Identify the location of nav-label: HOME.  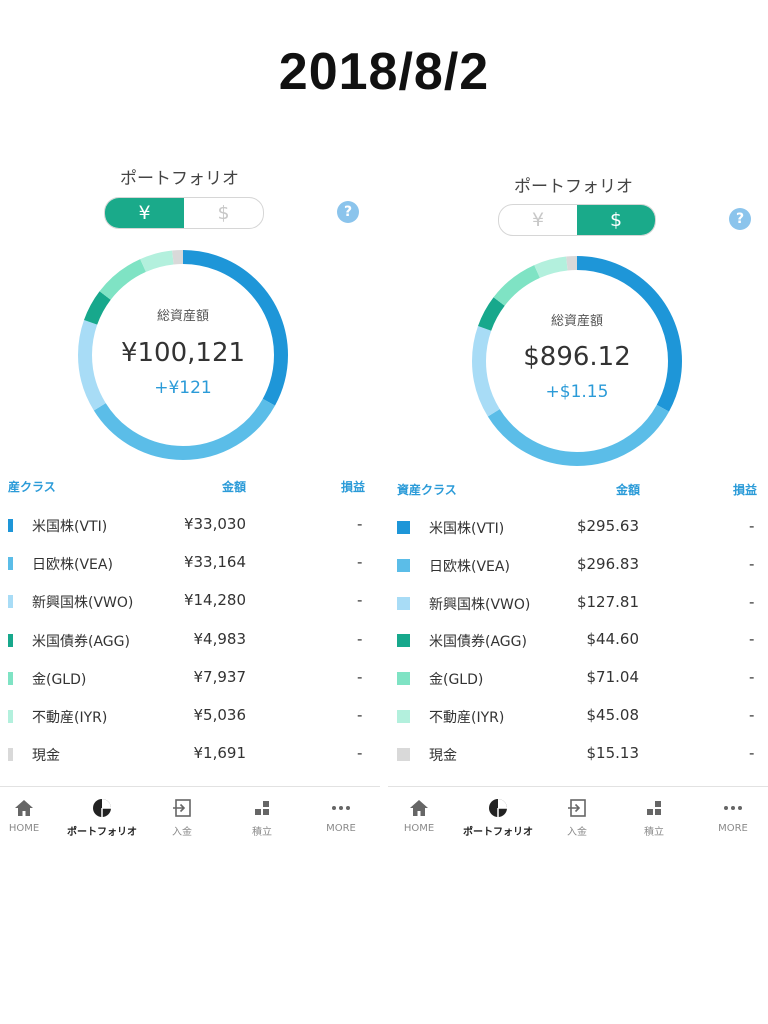
(24, 828).